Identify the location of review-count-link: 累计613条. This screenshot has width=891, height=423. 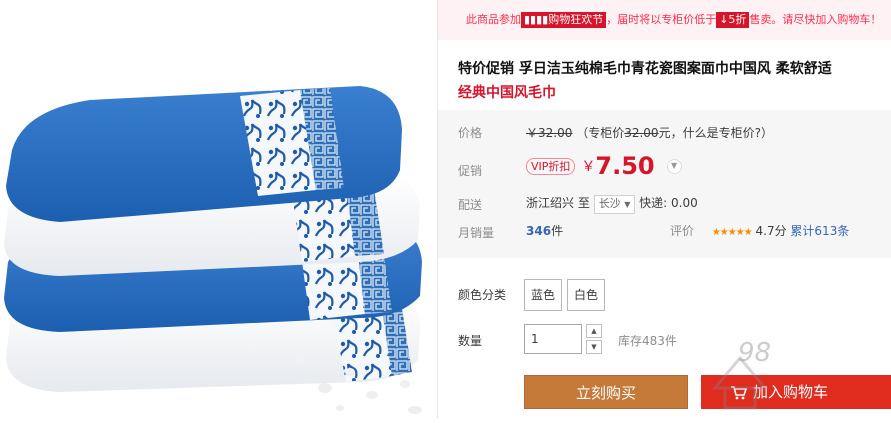
(819, 231).